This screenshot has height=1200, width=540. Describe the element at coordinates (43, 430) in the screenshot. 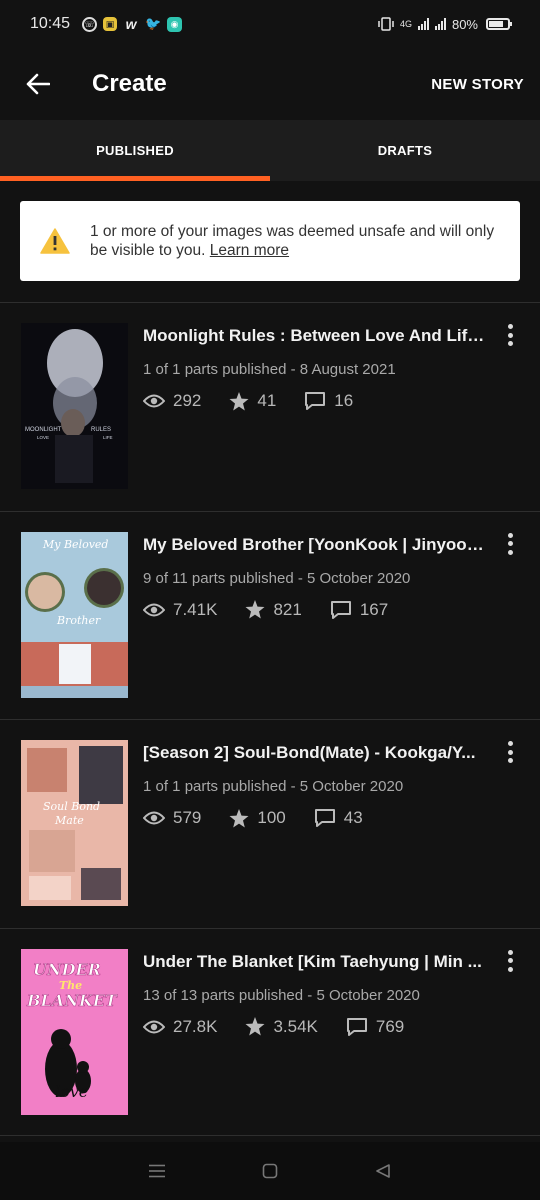

I see `cover-text-1: MOONLIGHT` at that location.